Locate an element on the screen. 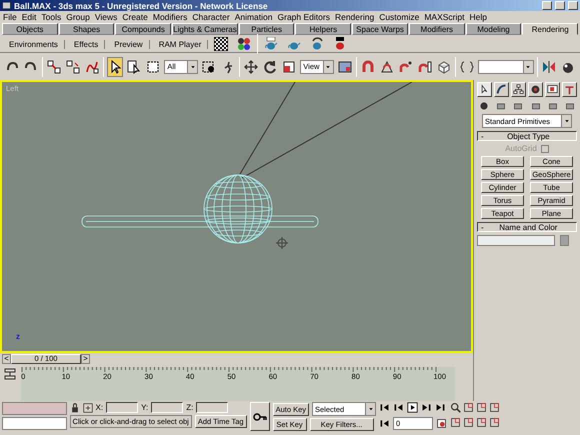  braces-icon is located at coordinates (467, 67).